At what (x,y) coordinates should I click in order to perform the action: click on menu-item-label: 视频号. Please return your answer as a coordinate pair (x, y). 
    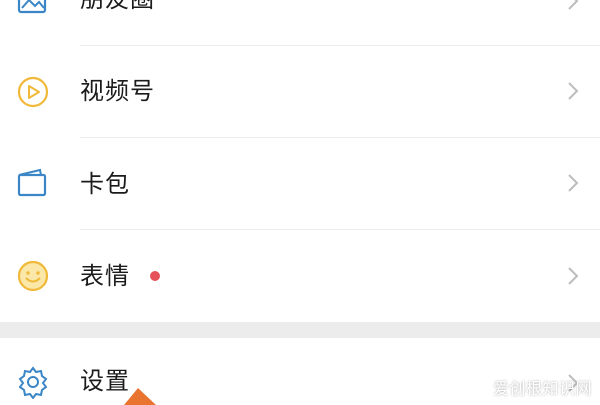
    Looking at the image, I should click on (117, 91).